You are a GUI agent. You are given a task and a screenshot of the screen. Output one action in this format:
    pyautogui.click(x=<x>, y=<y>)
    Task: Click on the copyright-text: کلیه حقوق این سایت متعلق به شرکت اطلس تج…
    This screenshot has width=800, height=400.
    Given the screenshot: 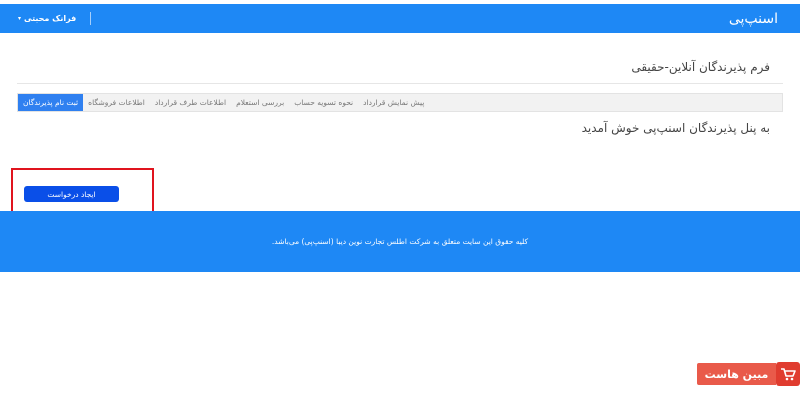 What is the action you would take?
    pyautogui.click(x=400, y=241)
    